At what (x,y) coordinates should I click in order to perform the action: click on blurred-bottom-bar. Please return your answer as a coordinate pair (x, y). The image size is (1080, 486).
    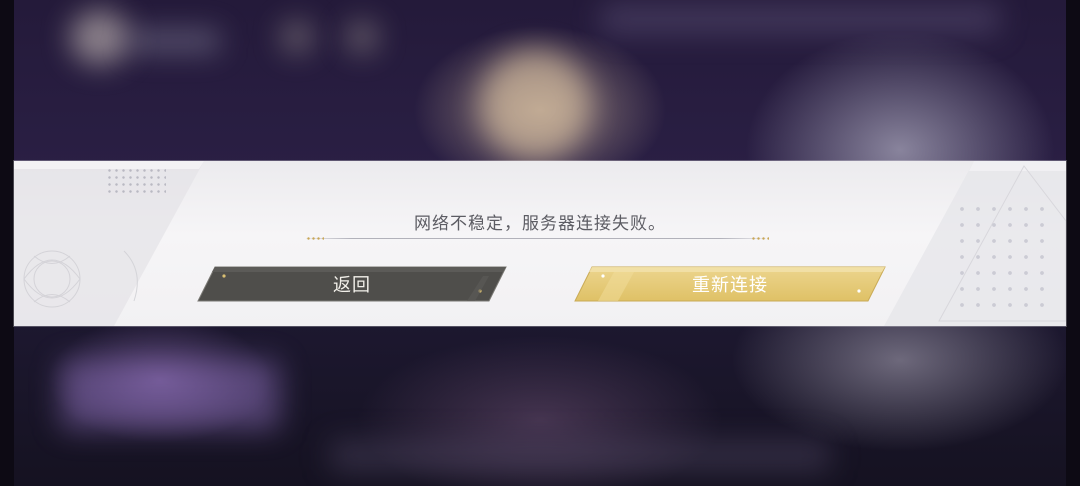
    Looking at the image, I should click on (580, 456).